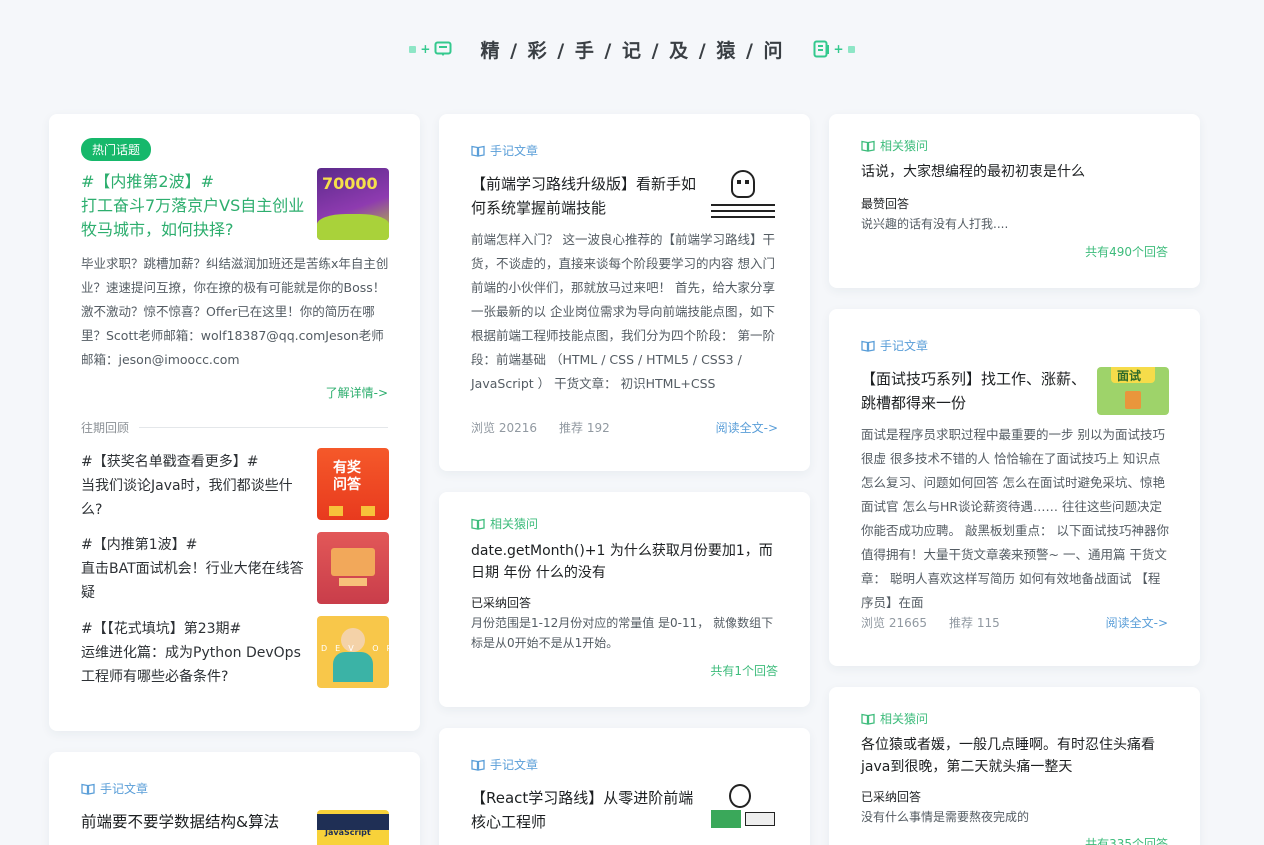 The height and width of the screenshot is (845, 1264). I want to click on thumbnail-text: JavaScript, so click(348, 832).